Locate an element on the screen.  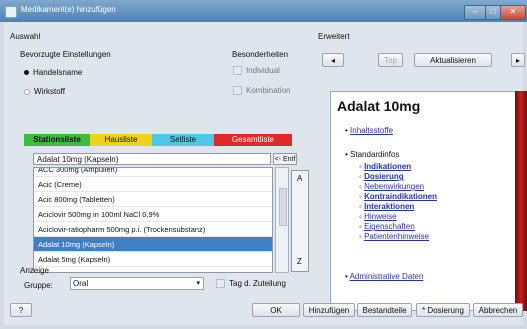
bevorzugte-label: Bevorzugte Einstellungen is located at coordinates (65, 54).